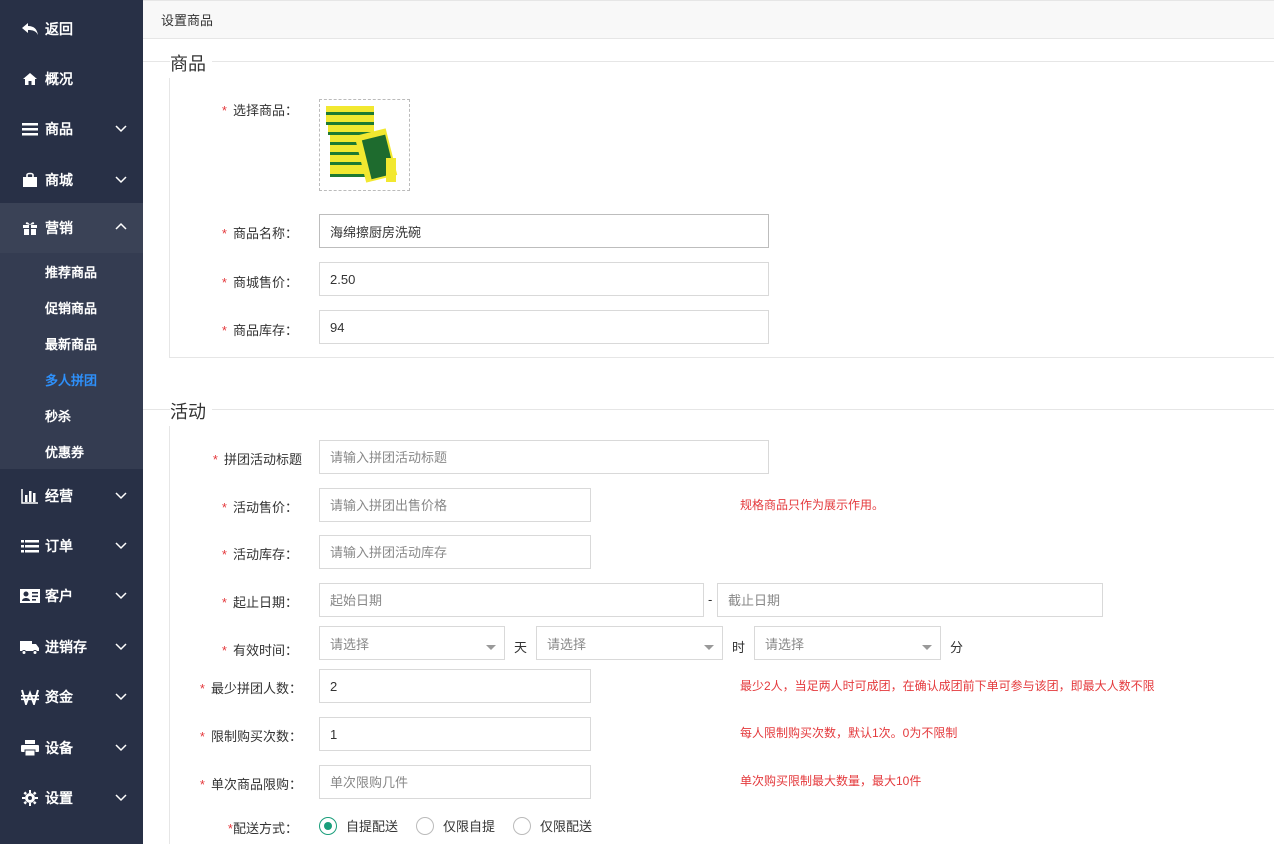 This screenshot has width=1274, height=844. I want to click on marketing-submenu: 推荐商品 促销商品 最新商品 多人拼团 秒杀 优惠券, so click(71, 361).